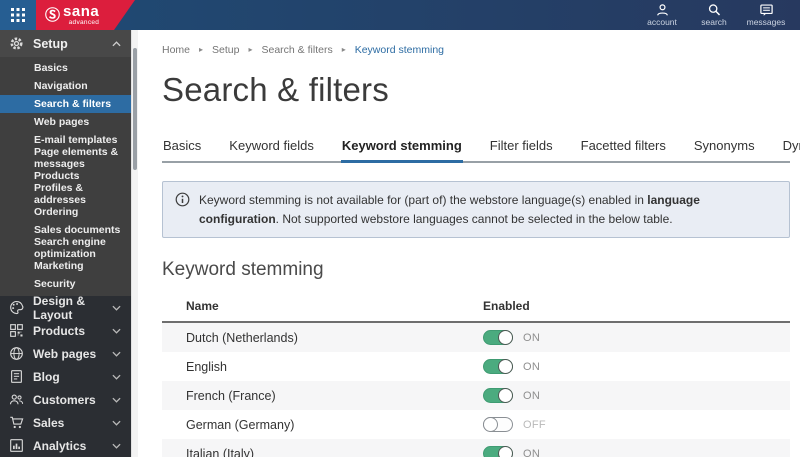  Describe the element at coordinates (16, 445) in the screenshot. I see `analytics-chart-icon` at that location.